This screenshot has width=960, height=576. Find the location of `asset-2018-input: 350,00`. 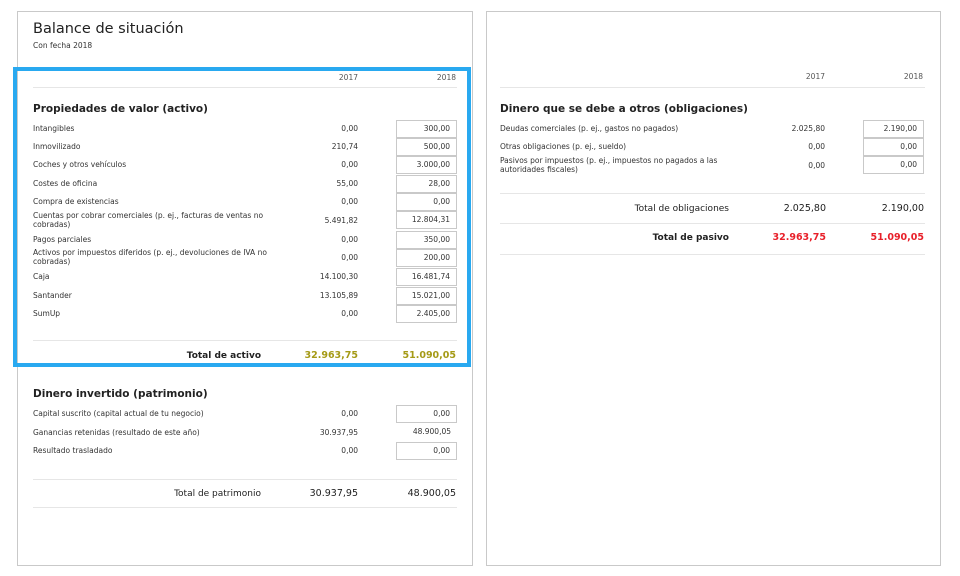

asset-2018-input: 350,00 is located at coordinates (426, 240).